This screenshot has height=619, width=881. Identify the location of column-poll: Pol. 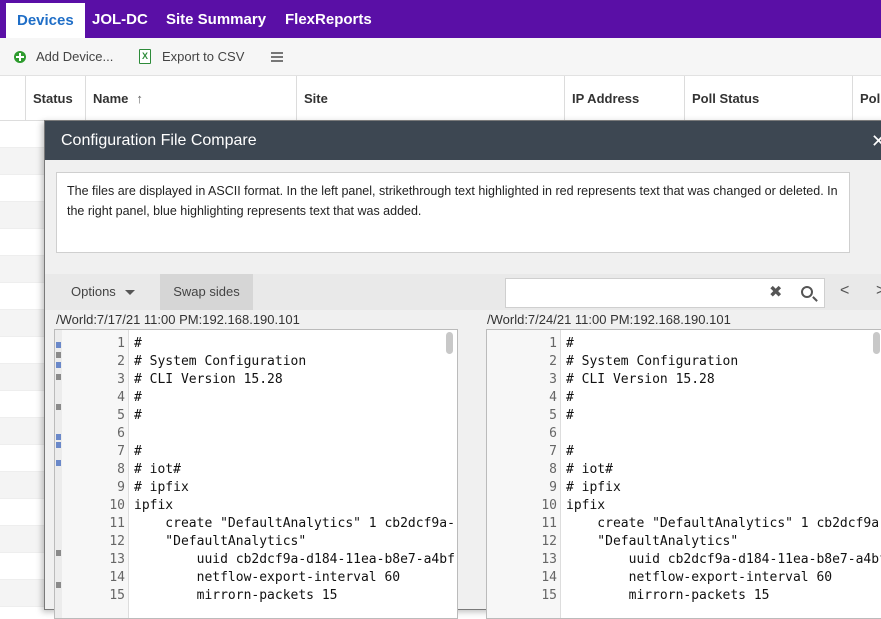
(866, 98).